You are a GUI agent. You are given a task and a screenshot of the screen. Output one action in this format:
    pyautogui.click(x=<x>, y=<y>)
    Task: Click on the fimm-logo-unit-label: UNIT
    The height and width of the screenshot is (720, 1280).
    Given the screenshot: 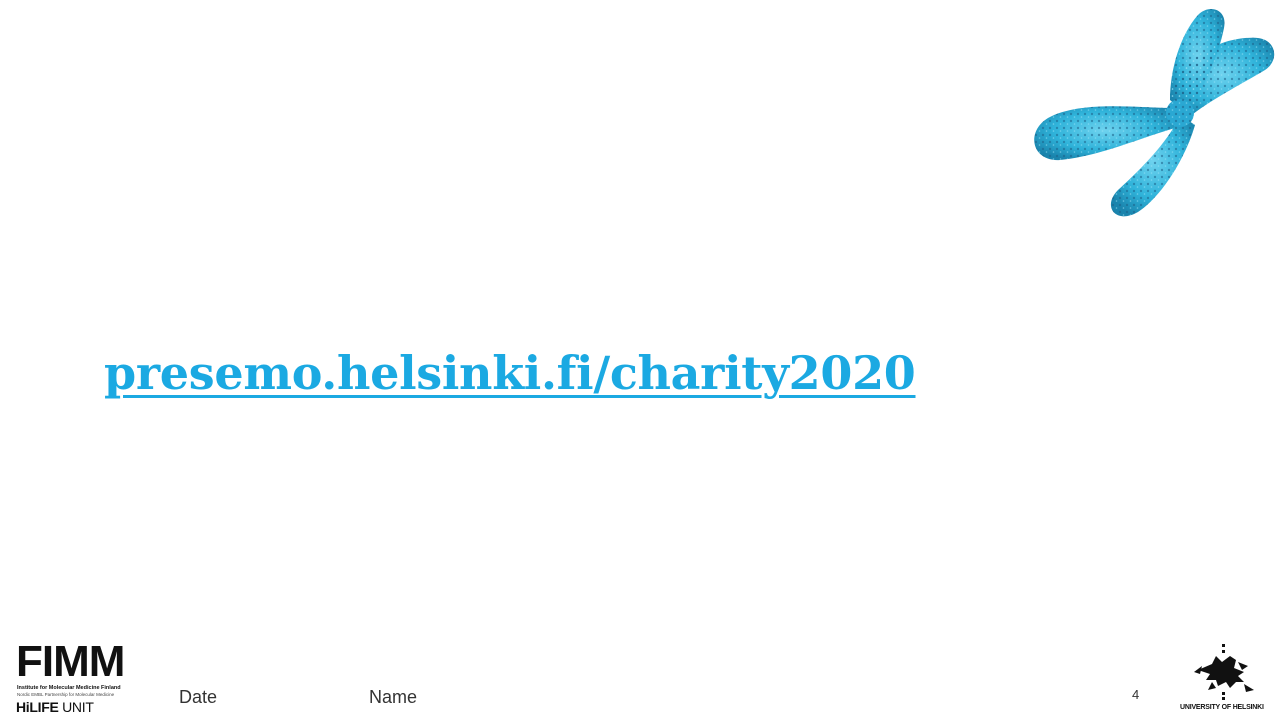 What is the action you would take?
    pyautogui.click(x=76, y=707)
    